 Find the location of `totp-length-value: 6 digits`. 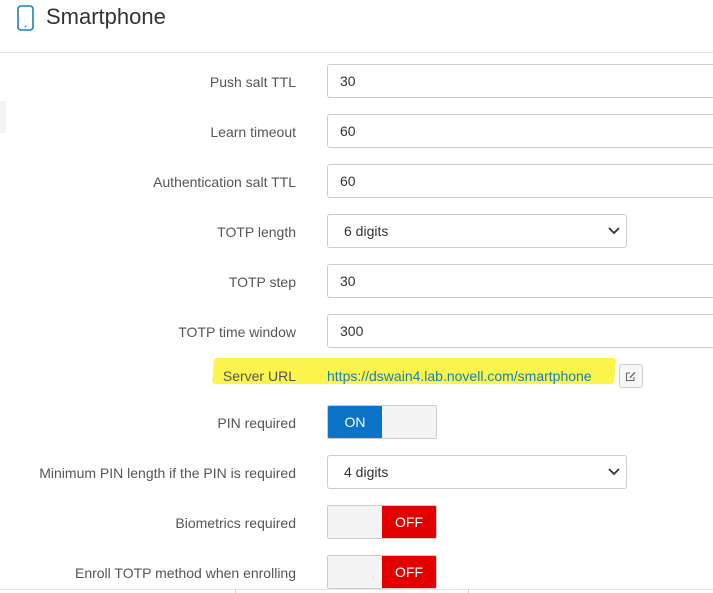

totp-length-value: 6 digits is located at coordinates (366, 231).